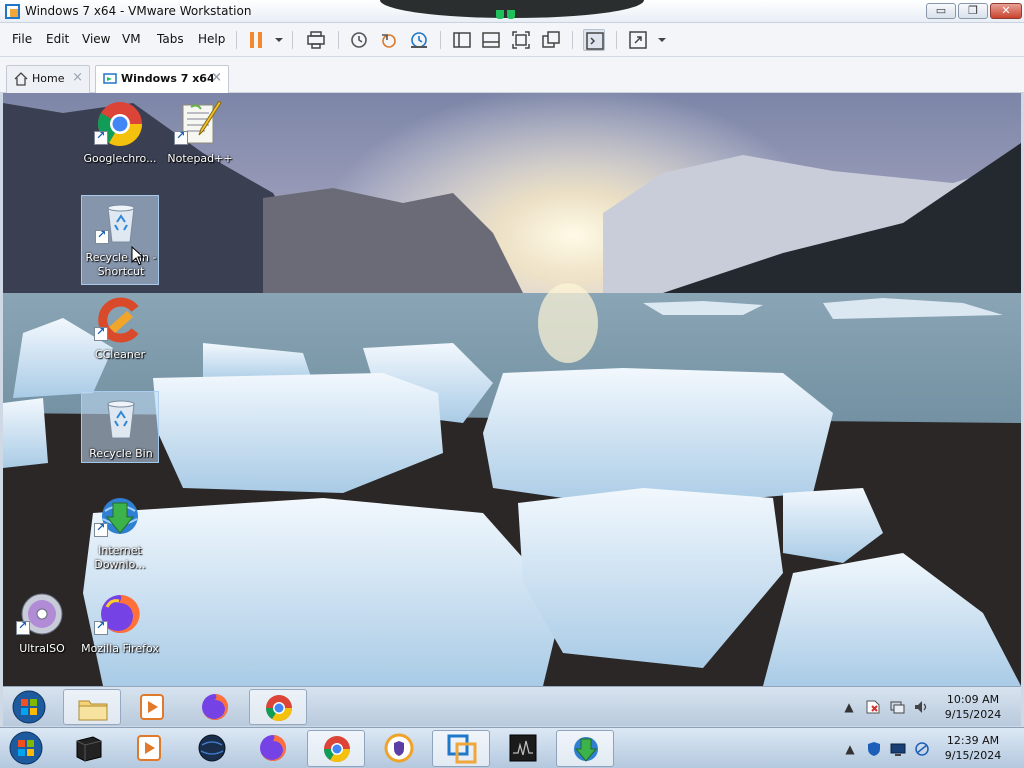 The width and height of the screenshot is (1024, 768). I want to click on snapshot-icon, so click(359, 40).